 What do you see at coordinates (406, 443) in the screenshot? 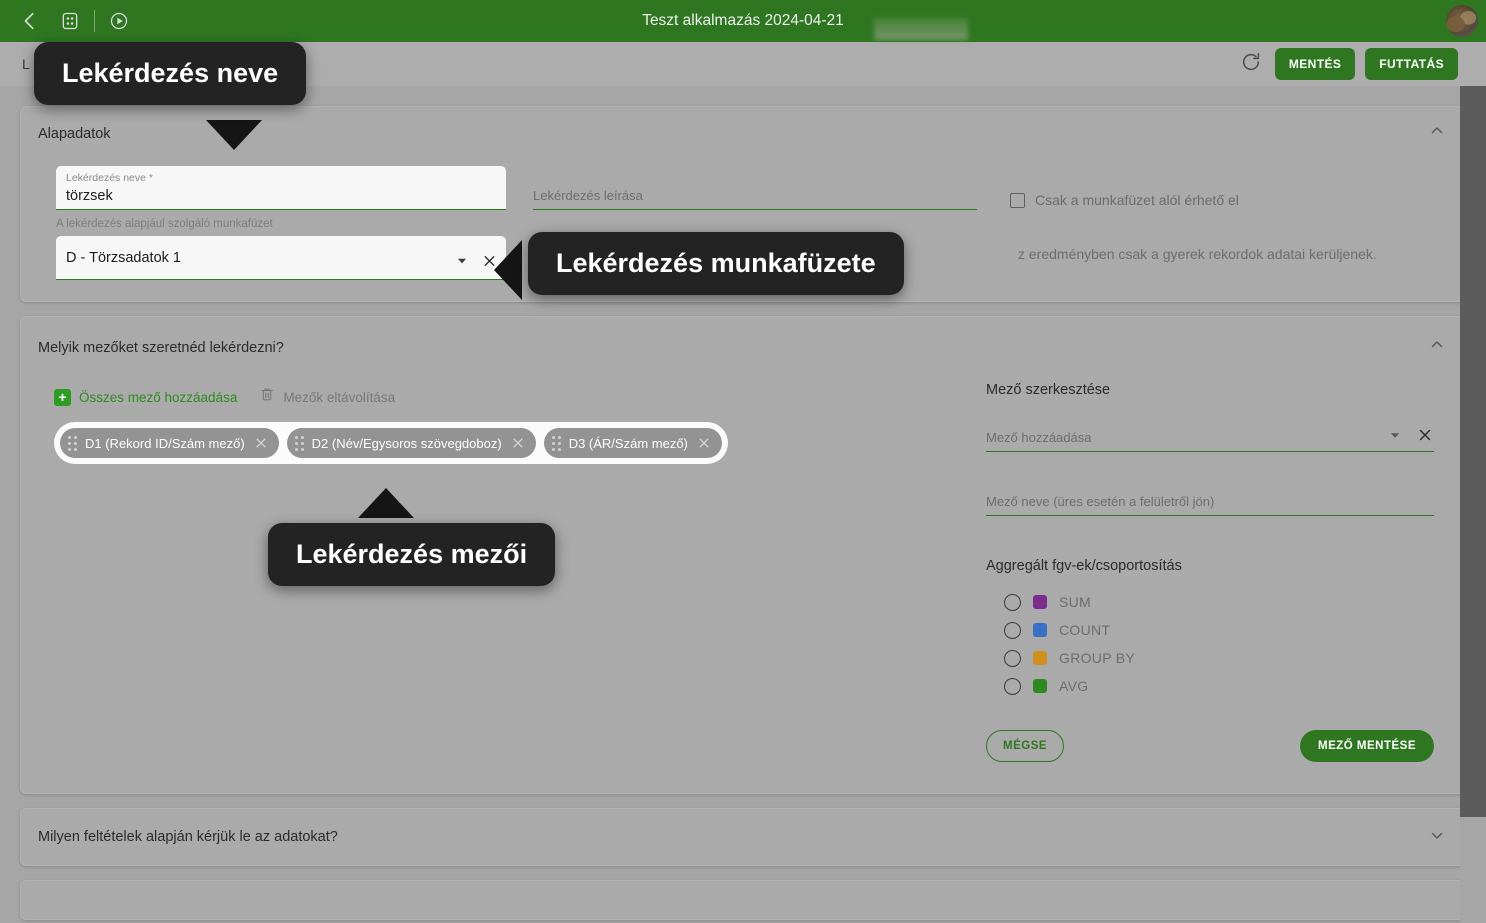
I see `field-chip-label: D2 (Név/Egysoros szövegdoboz)` at bounding box center [406, 443].